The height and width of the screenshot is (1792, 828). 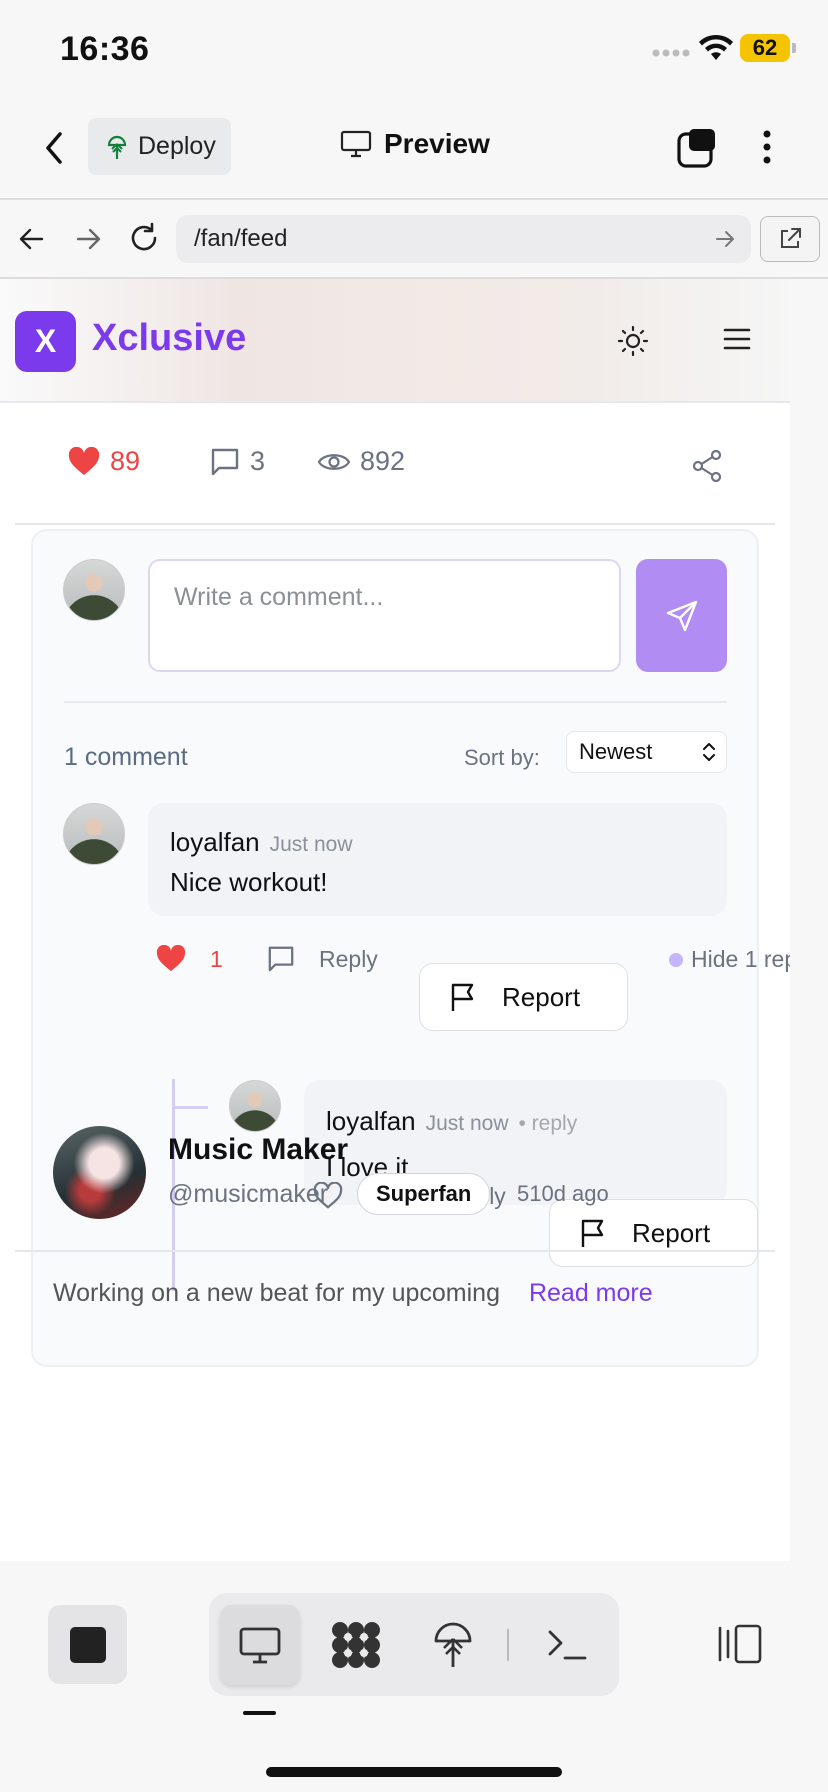 What do you see at coordinates (548, 1123) in the screenshot?
I see `reply-tag: • reply` at bounding box center [548, 1123].